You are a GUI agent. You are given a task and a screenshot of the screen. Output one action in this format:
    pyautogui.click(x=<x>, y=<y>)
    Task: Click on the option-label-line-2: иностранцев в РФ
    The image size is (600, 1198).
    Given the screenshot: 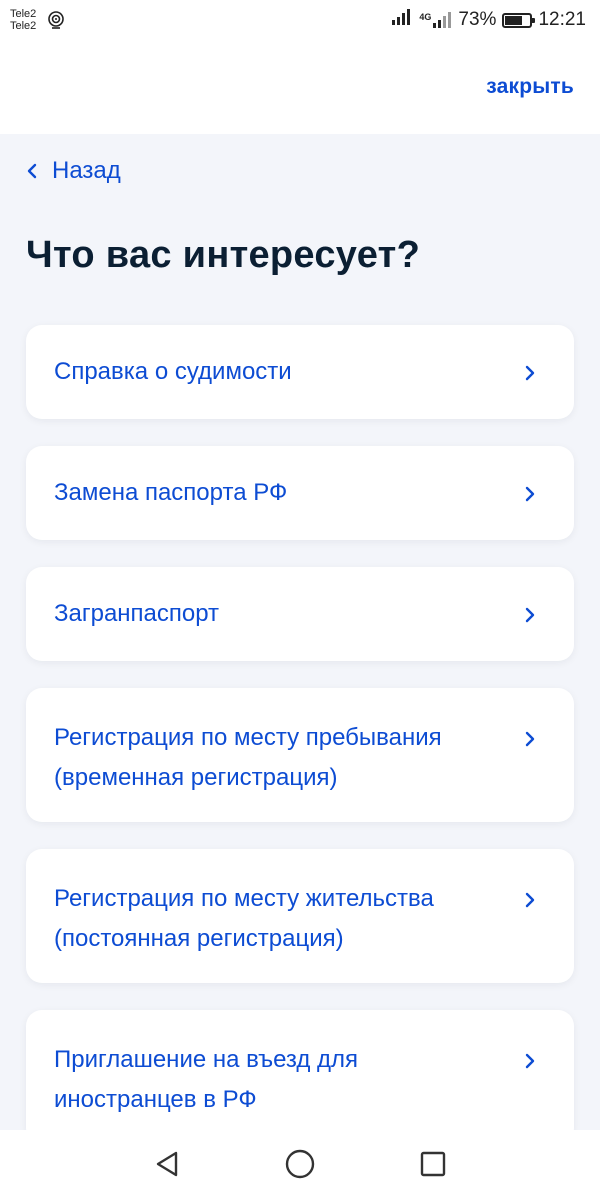 What is the action you would take?
    pyautogui.click(x=155, y=1099)
    